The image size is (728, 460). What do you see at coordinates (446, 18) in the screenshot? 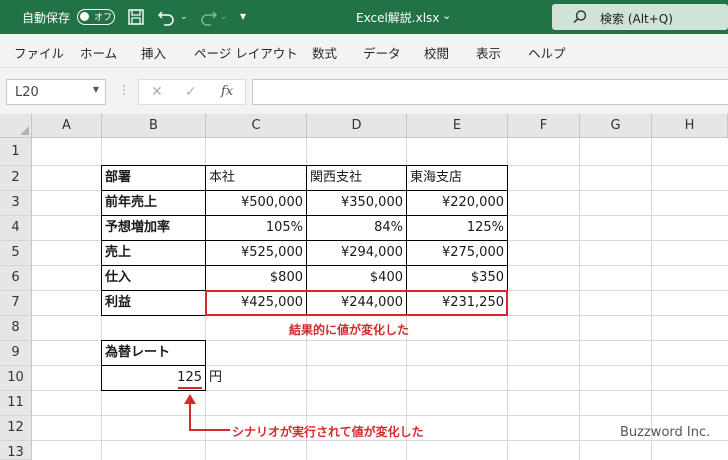
I see `title-chevron-down-icon: ⌄` at bounding box center [446, 18].